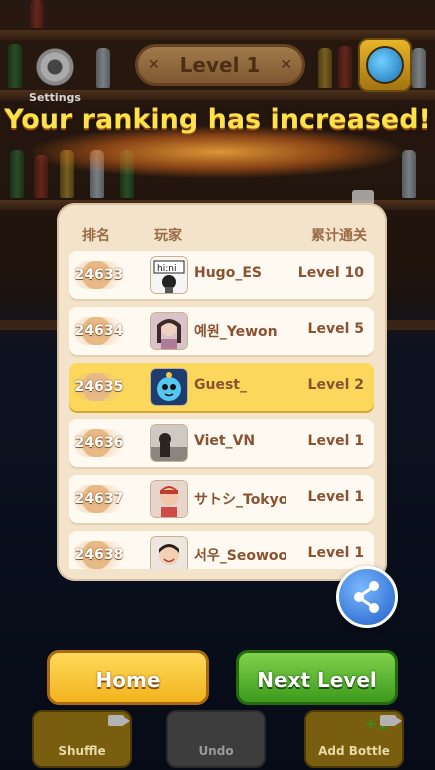 The width and height of the screenshot is (435, 770). I want to click on settings-button: Settings, so click(55, 74).